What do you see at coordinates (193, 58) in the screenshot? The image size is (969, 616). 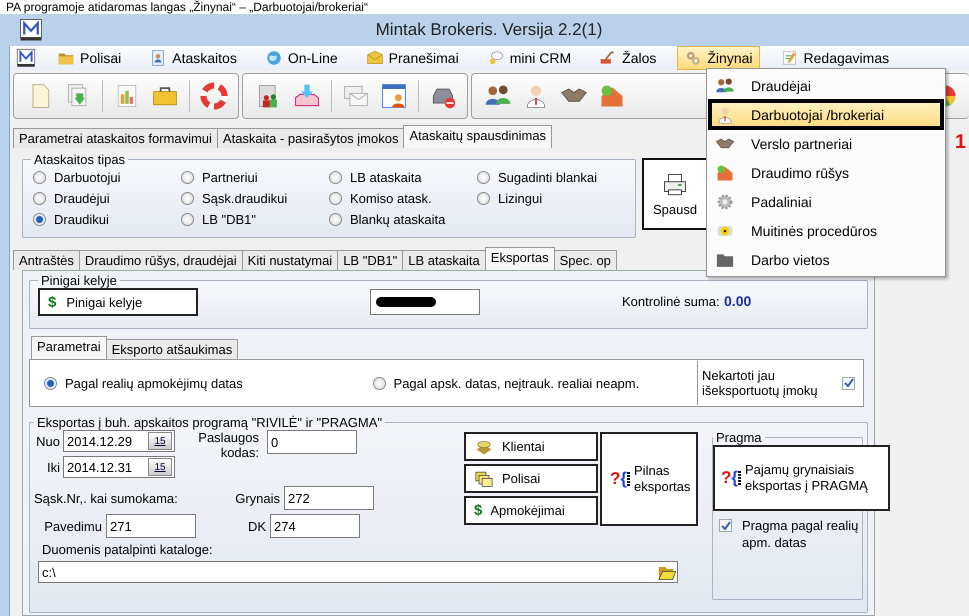 I see `menu-item: Ataskaitos` at bounding box center [193, 58].